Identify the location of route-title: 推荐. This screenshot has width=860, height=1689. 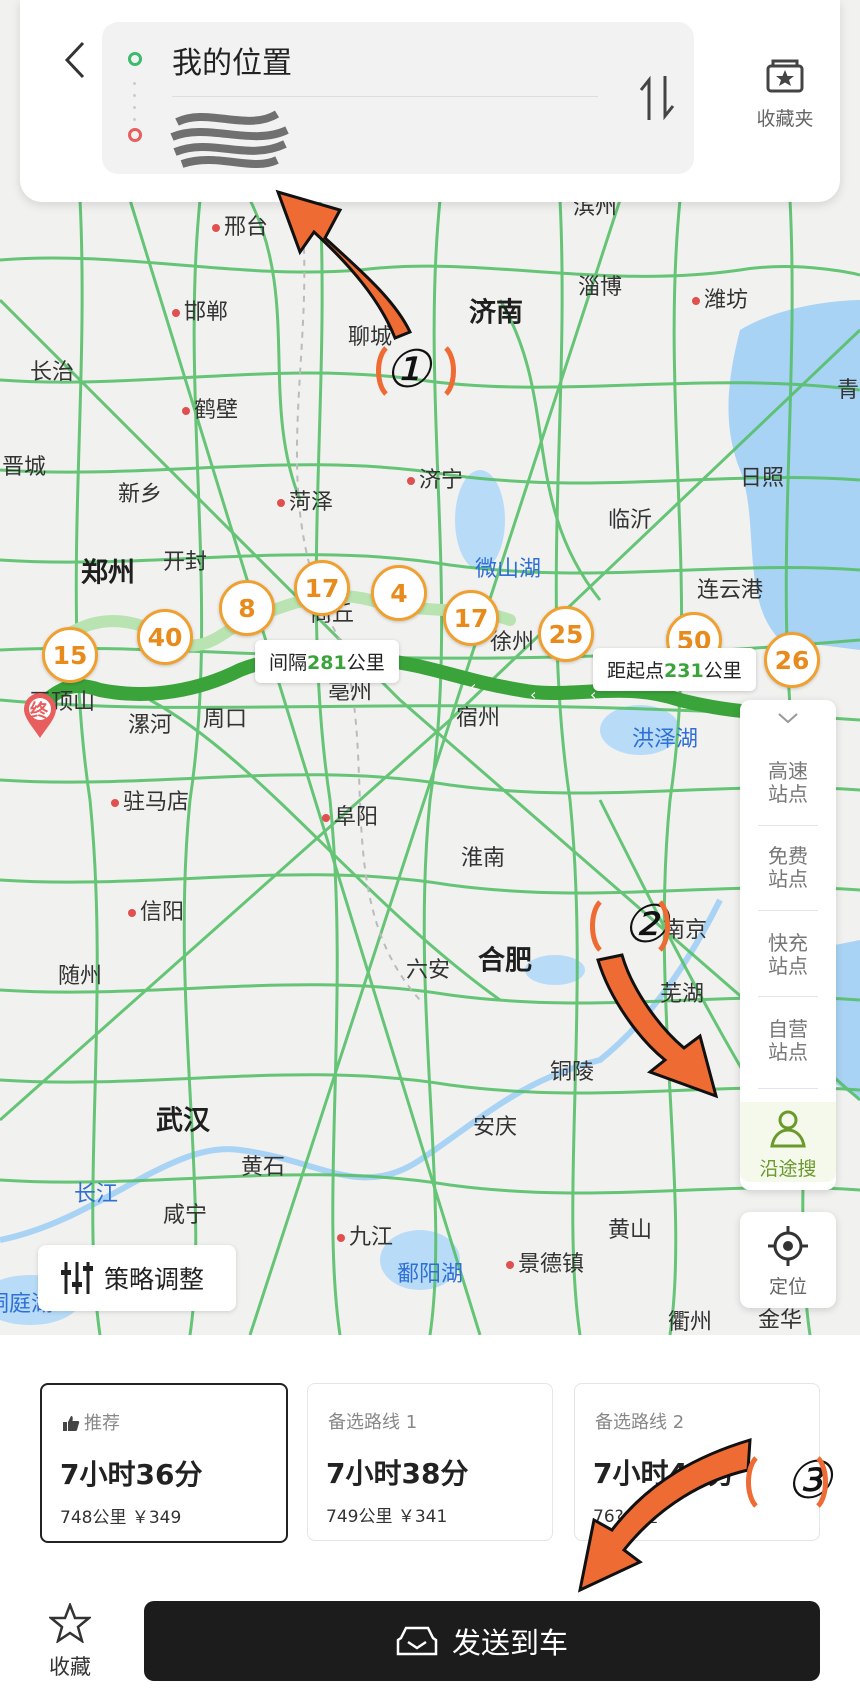
(91, 1422).